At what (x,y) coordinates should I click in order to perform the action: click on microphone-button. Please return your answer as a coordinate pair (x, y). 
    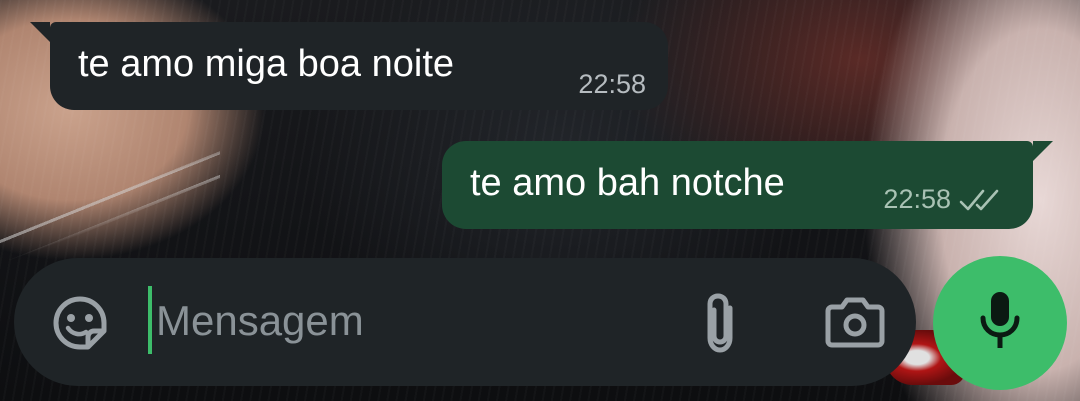
    Looking at the image, I should click on (1000, 323).